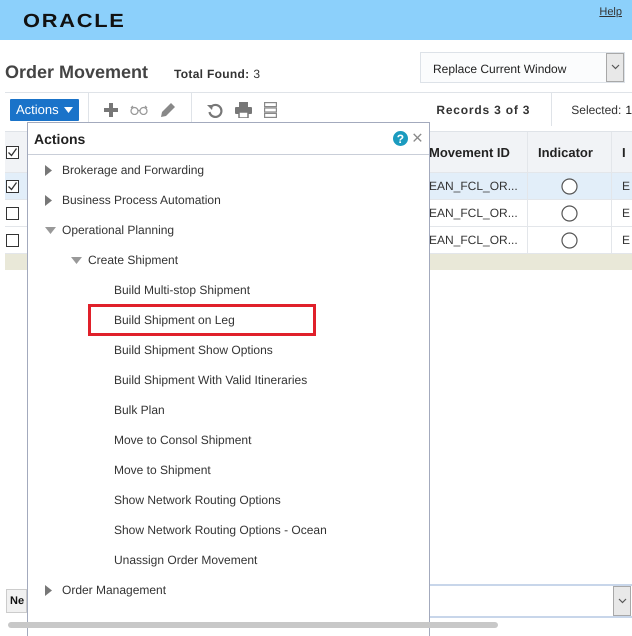  I want to click on tree-item: Bulk Plan, so click(139, 410).